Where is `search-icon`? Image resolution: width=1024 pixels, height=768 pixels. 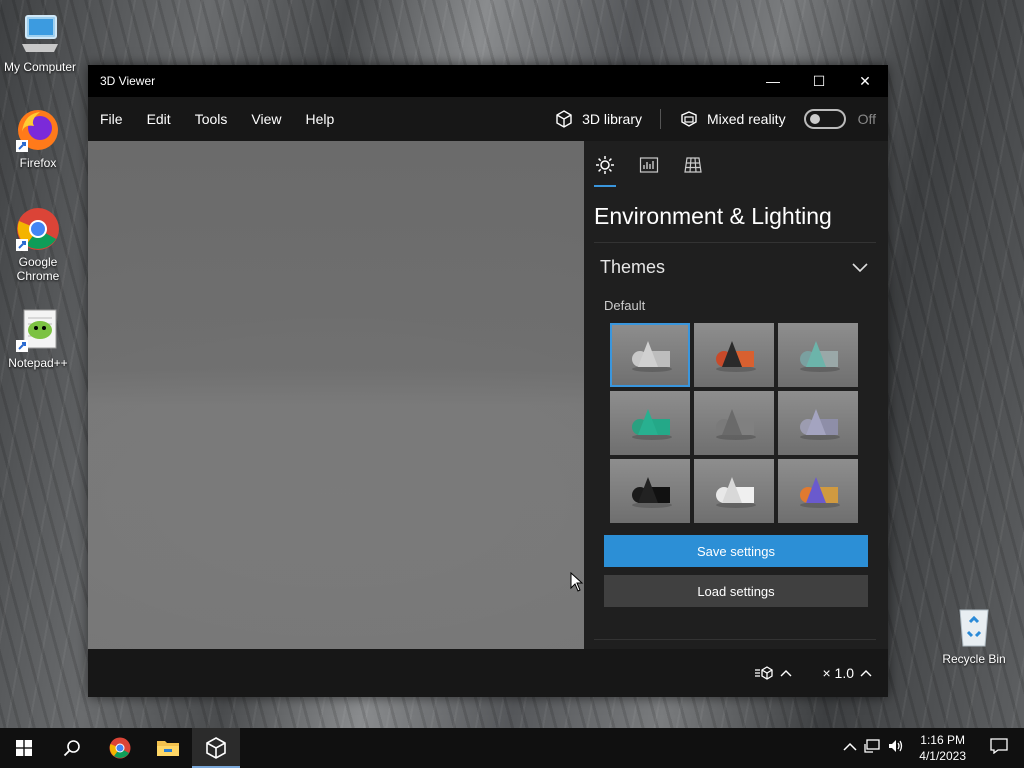
search-icon is located at coordinates (71, 748).